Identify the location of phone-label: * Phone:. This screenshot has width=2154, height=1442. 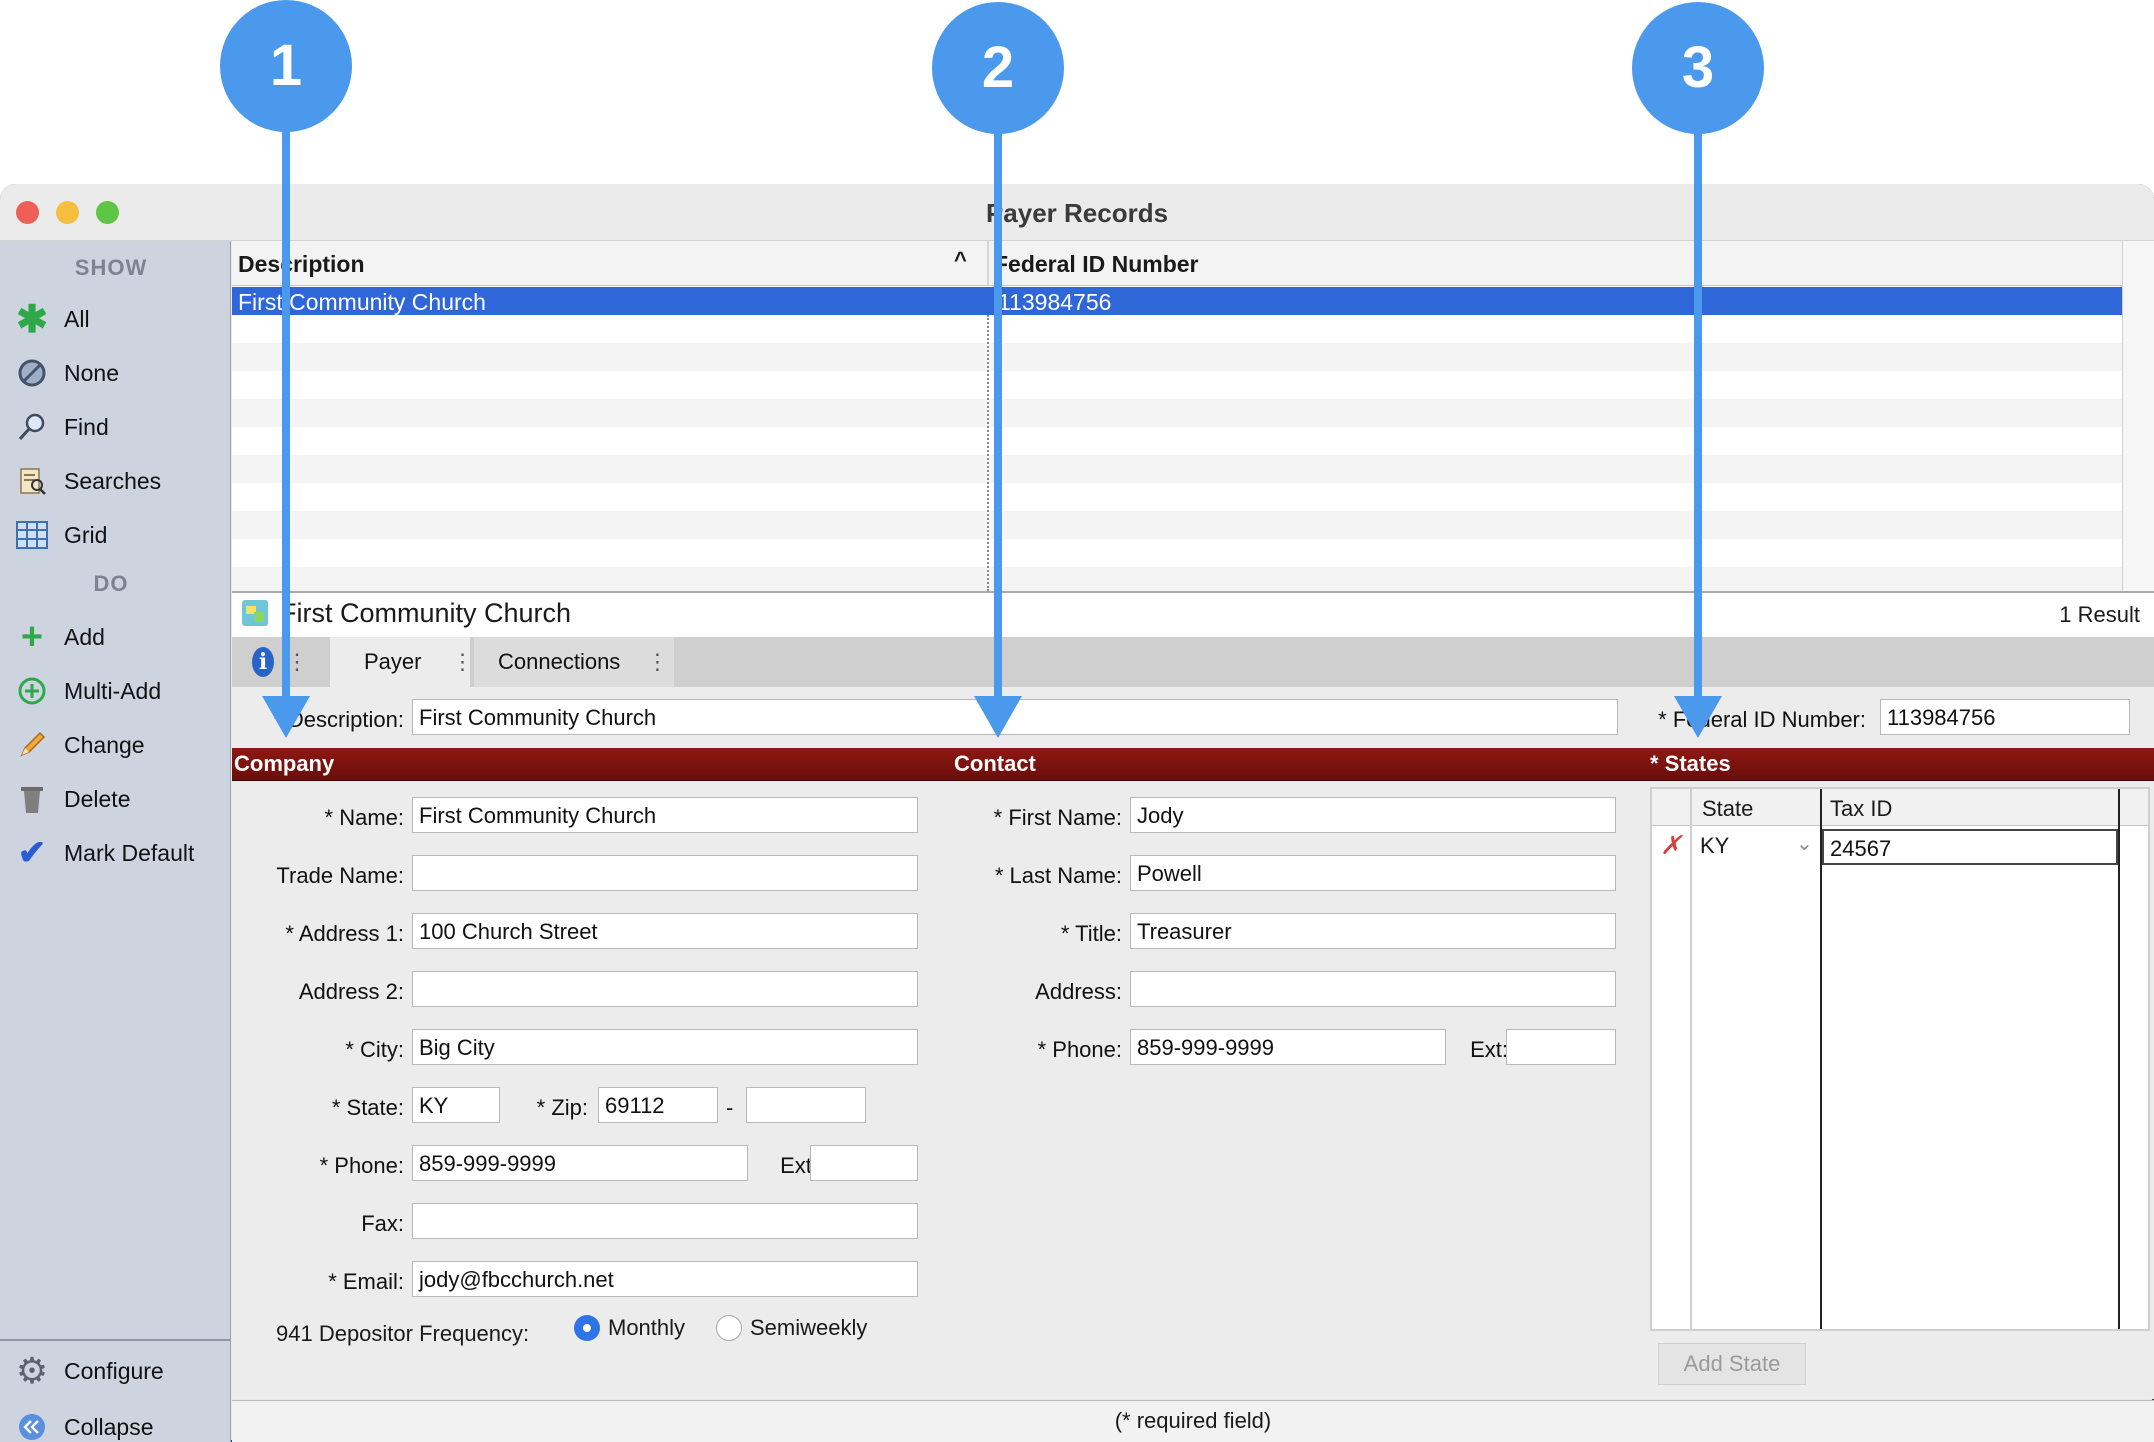
(361, 1165).